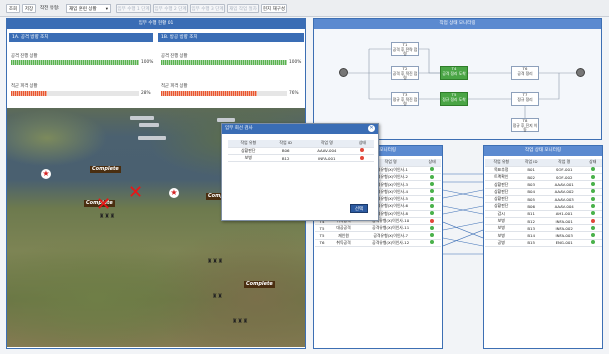 This screenshot has width=609, height=354. I want to click on table-row: T6 취득공격 공격유형(X)이인사-12, so click(378, 243).